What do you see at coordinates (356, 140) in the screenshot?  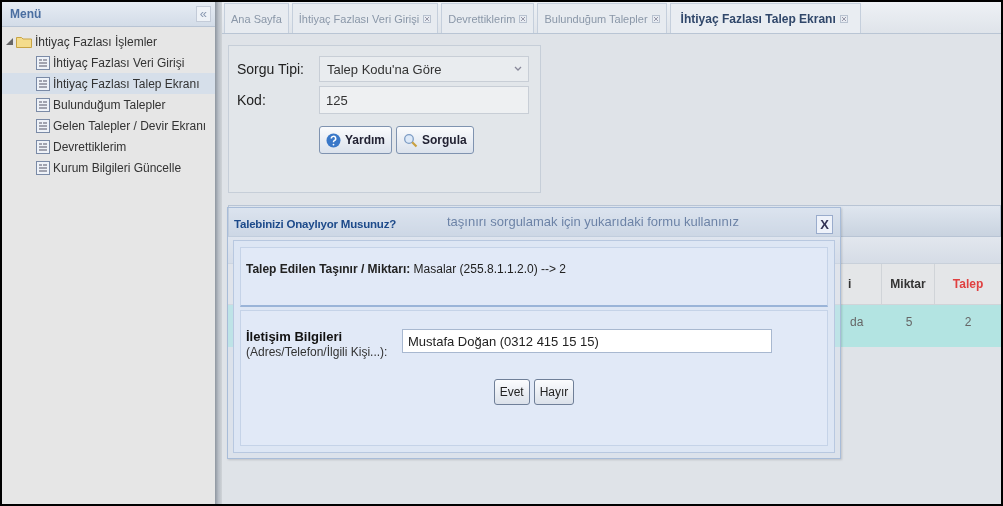 I see `form-button: Yardım` at bounding box center [356, 140].